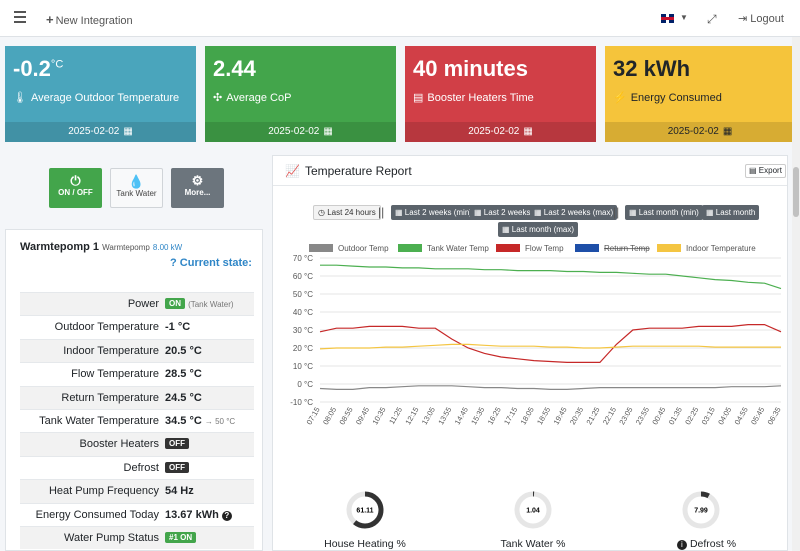 The image size is (800, 551). Describe the element at coordinates (753, 170) in the screenshot. I see `file-icon: ▤` at that location.